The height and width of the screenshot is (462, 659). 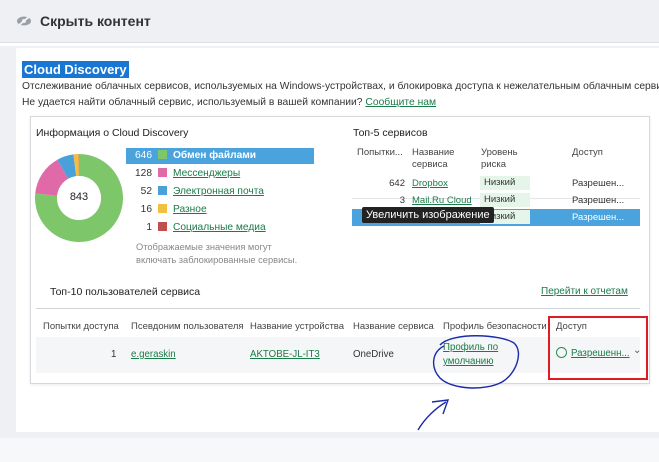 I want to click on handdrawn-annotation, so click(x=468, y=383).